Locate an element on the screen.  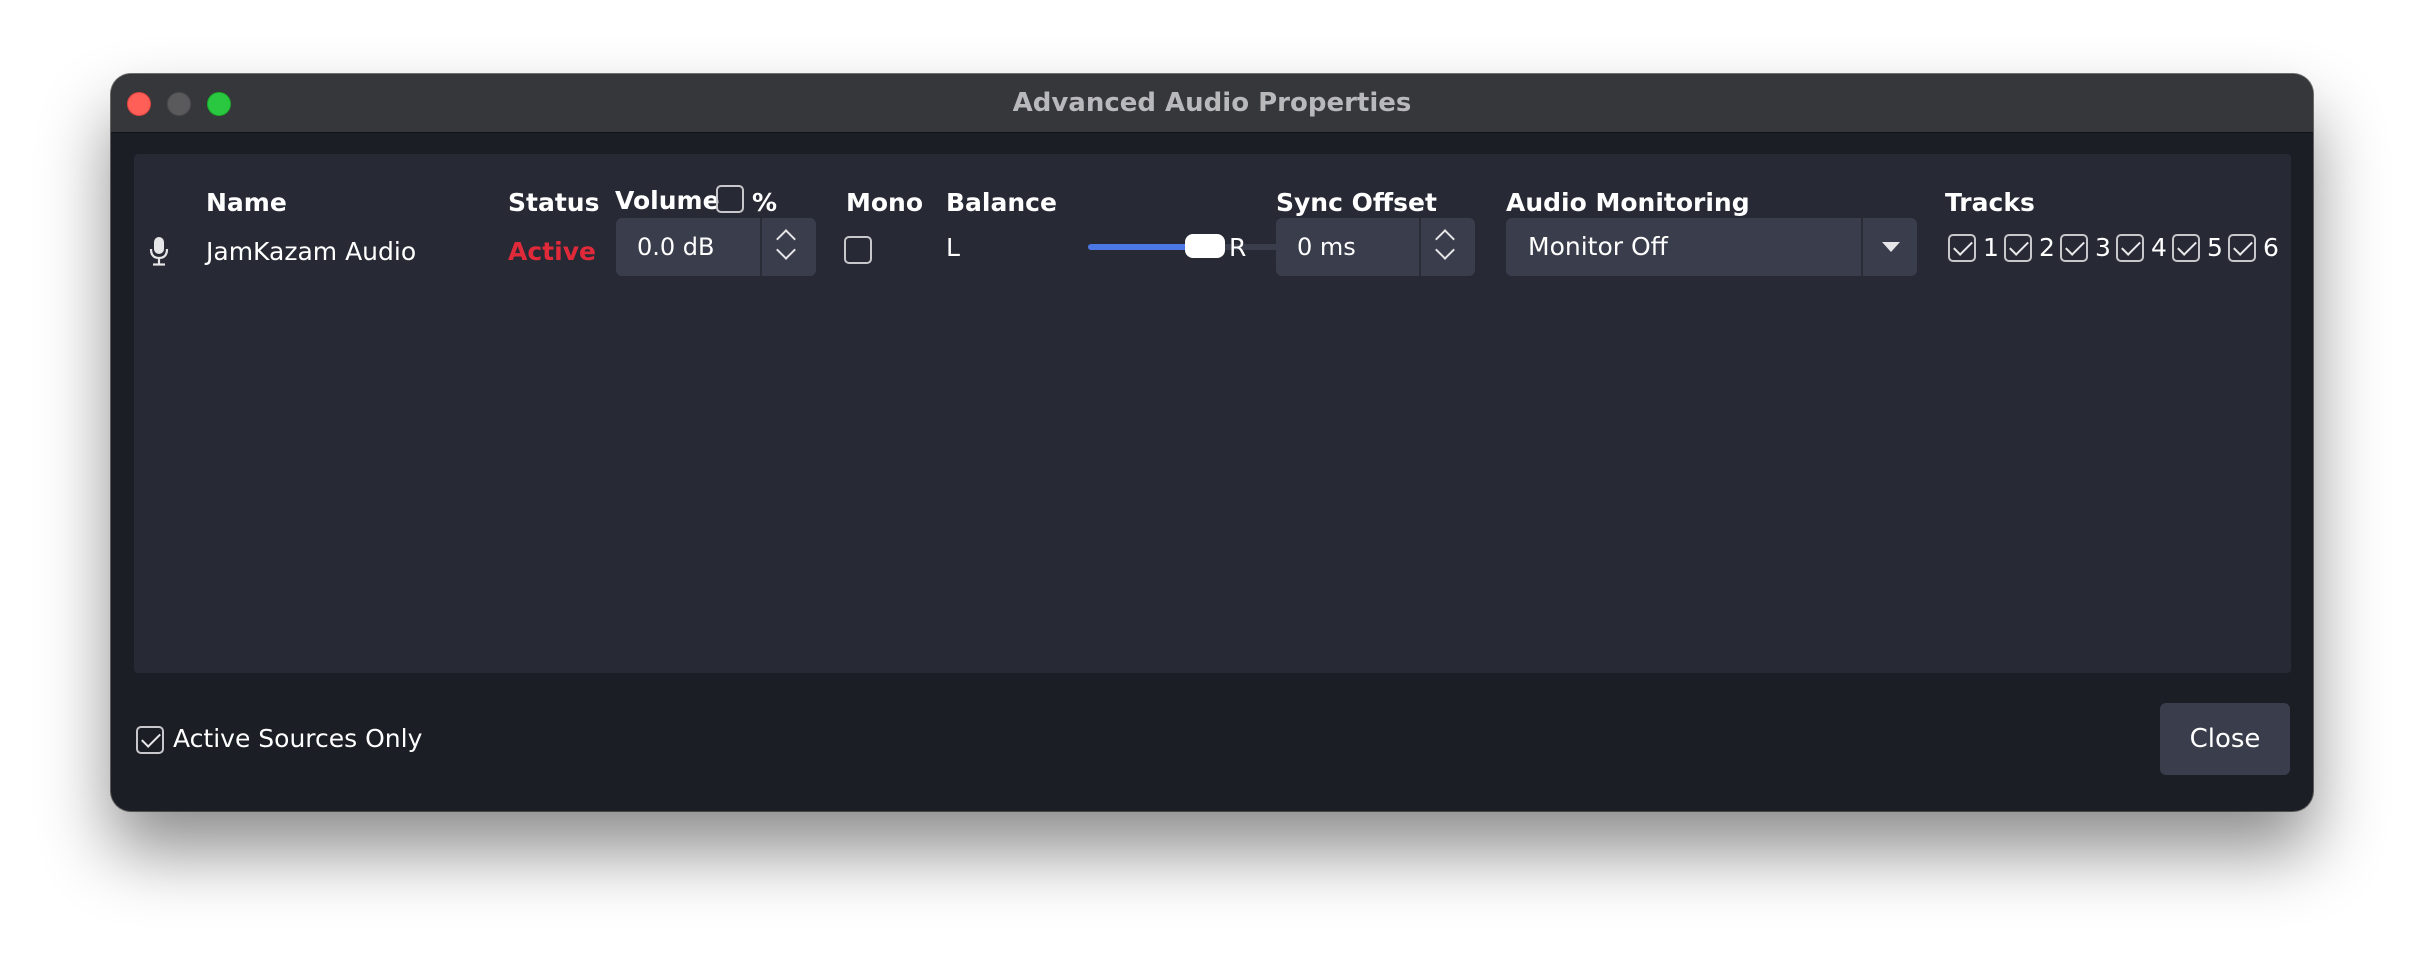
source-name: JamKazam Audio is located at coordinates (311, 251).